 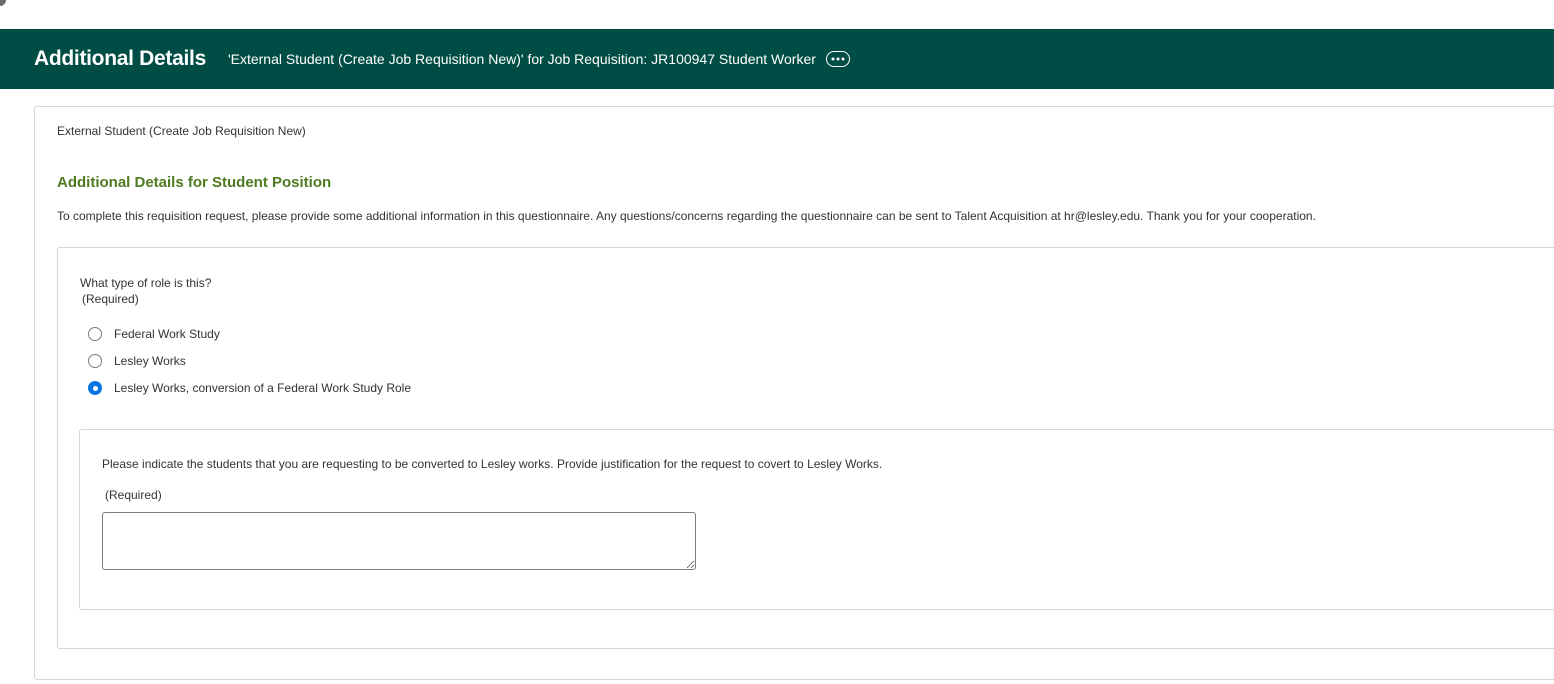 What do you see at coordinates (3, 3) in the screenshot?
I see `window-corner` at bounding box center [3, 3].